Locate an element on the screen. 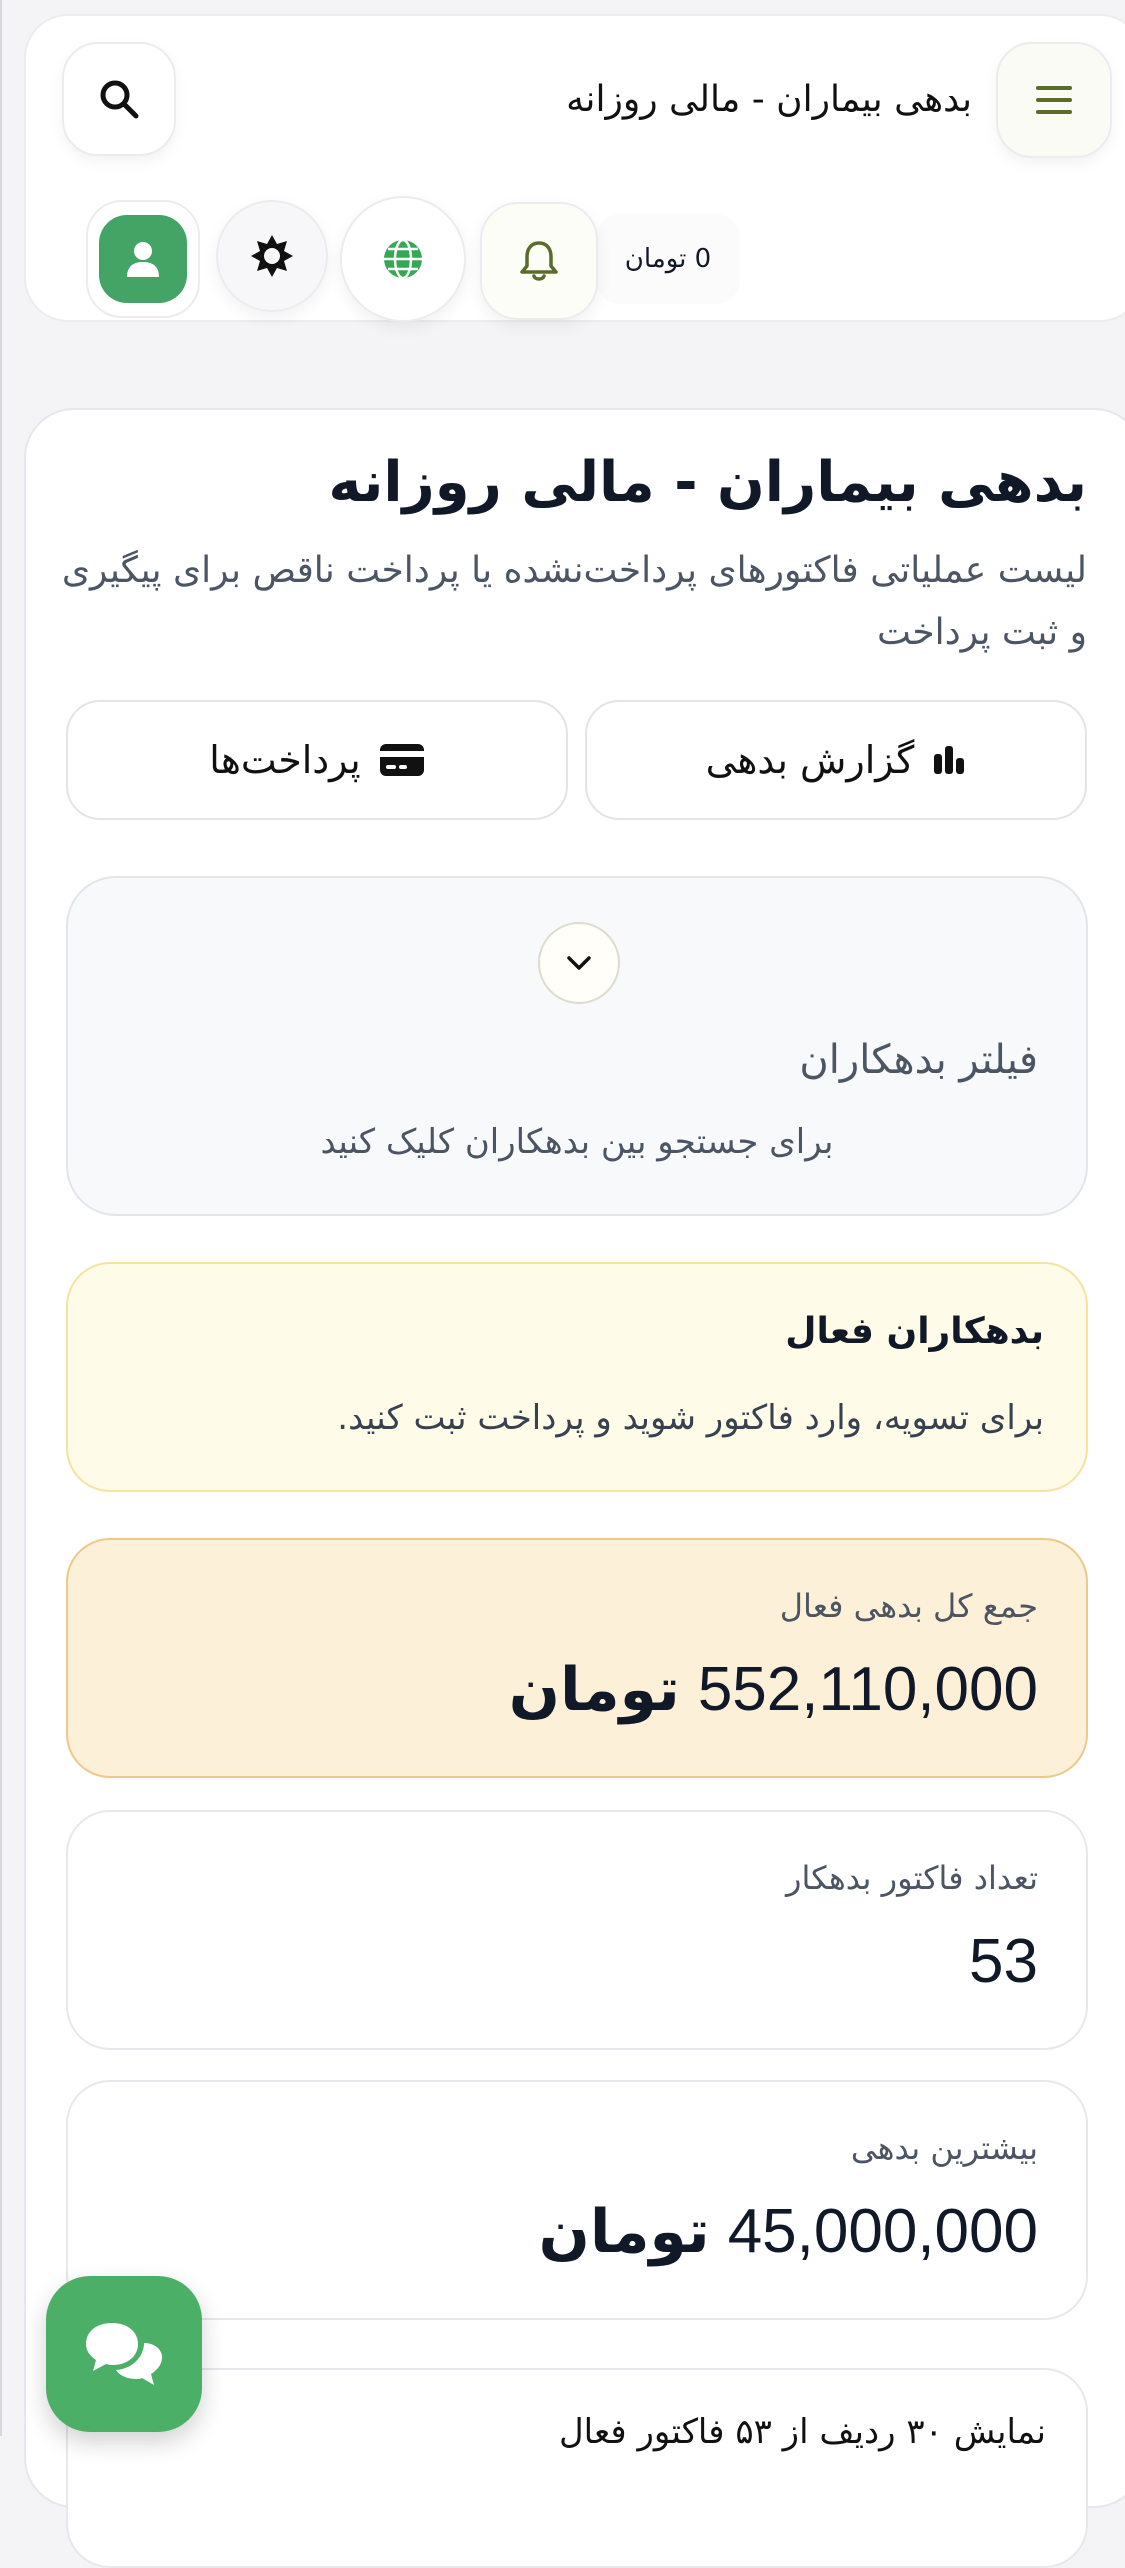 This screenshot has width=1125, height=2568. user-icon is located at coordinates (143, 259).